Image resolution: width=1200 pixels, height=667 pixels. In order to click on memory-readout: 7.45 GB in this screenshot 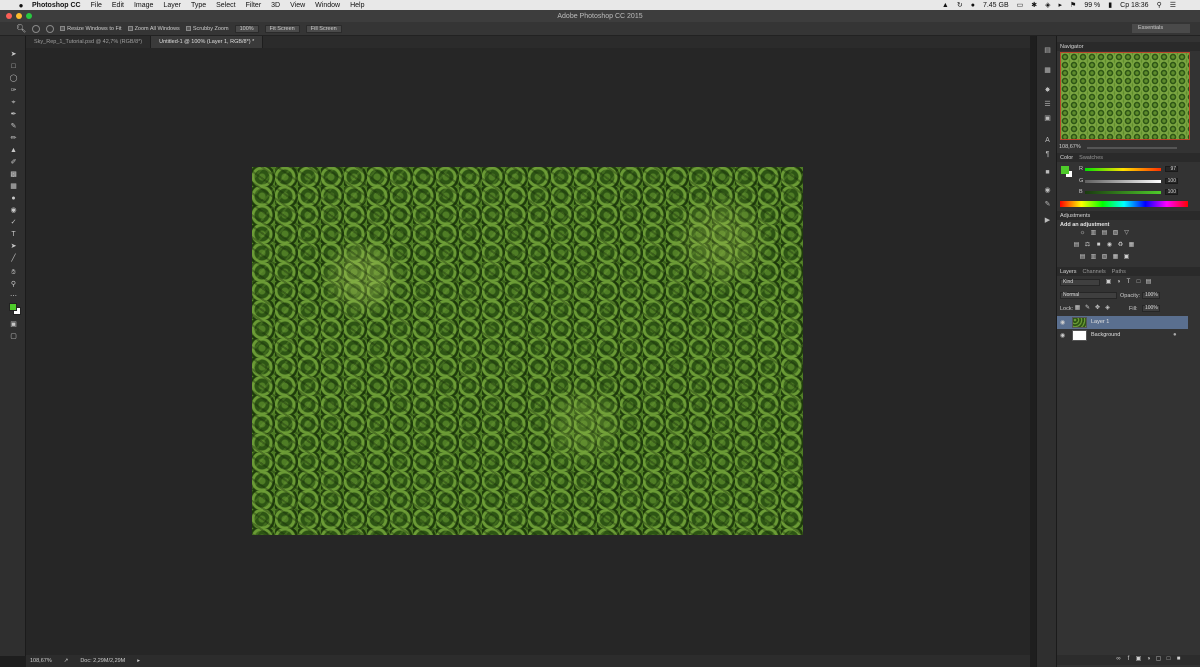, I will do `click(996, 5)`.